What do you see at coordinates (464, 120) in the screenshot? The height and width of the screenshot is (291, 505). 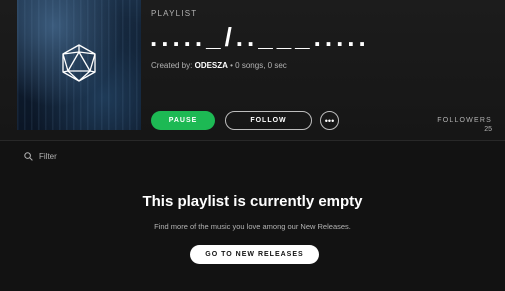 I see `followers-label: FOLLOWERS` at bounding box center [464, 120].